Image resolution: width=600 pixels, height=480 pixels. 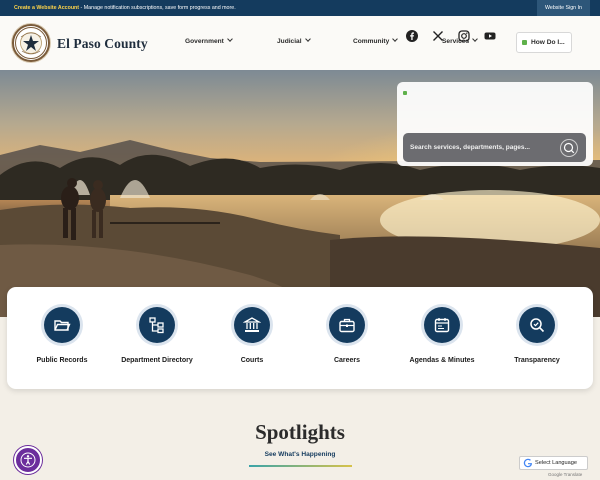 I want to click on quick-link-department-directory: Department Directory, so click(x=157, y=338).